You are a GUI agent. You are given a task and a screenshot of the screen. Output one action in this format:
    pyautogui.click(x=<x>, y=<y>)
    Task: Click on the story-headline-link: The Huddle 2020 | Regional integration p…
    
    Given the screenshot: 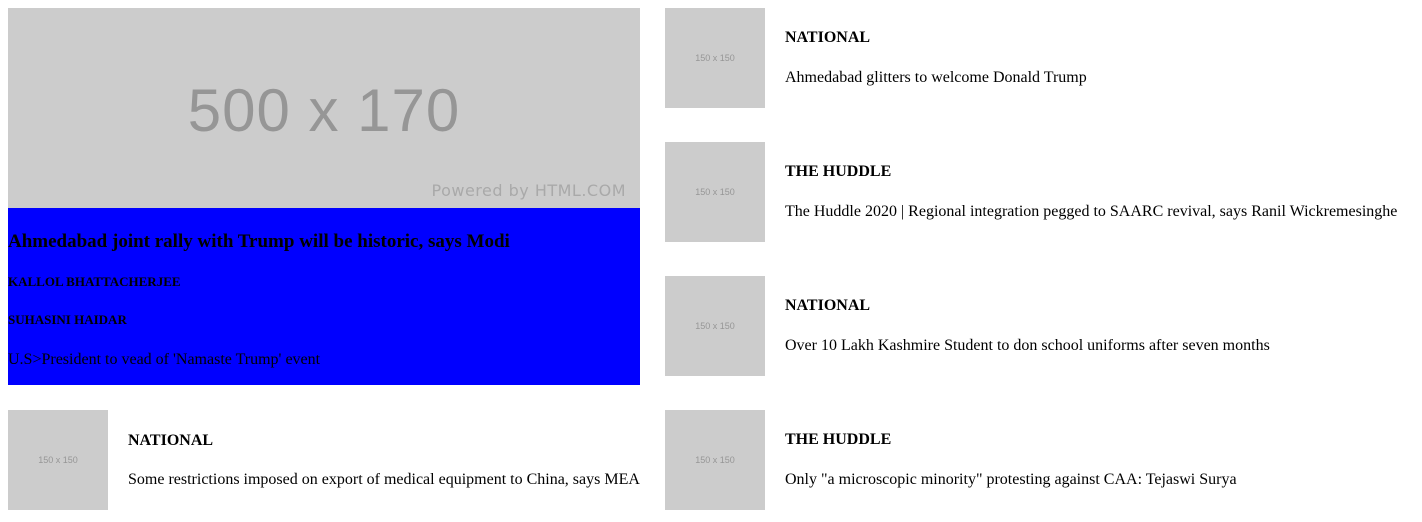 What is the action you would take?
    pyautogui.click(x=1091, y=212)
    